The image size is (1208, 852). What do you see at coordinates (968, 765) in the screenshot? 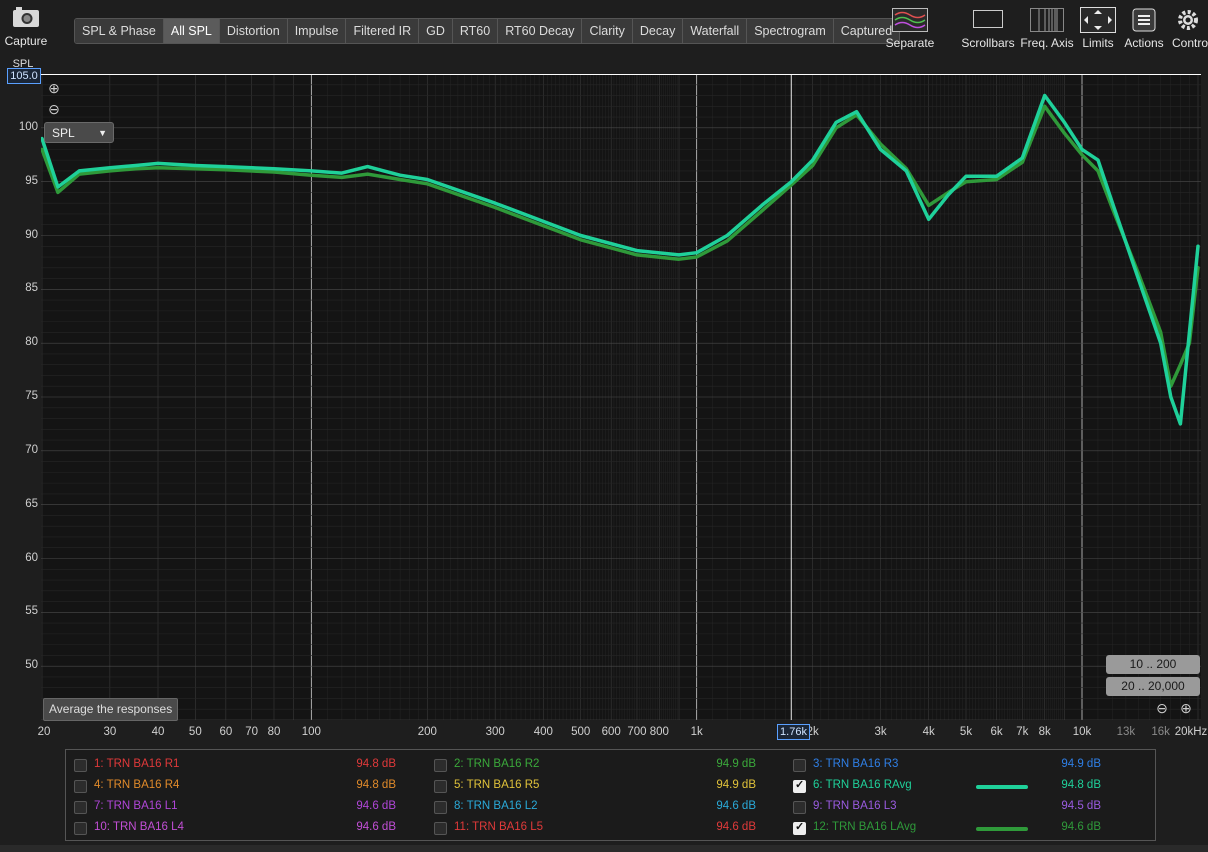
I see `legend-item: 3: TRN BA16 R3 94.9 dB` at bounding box center [968, 765].